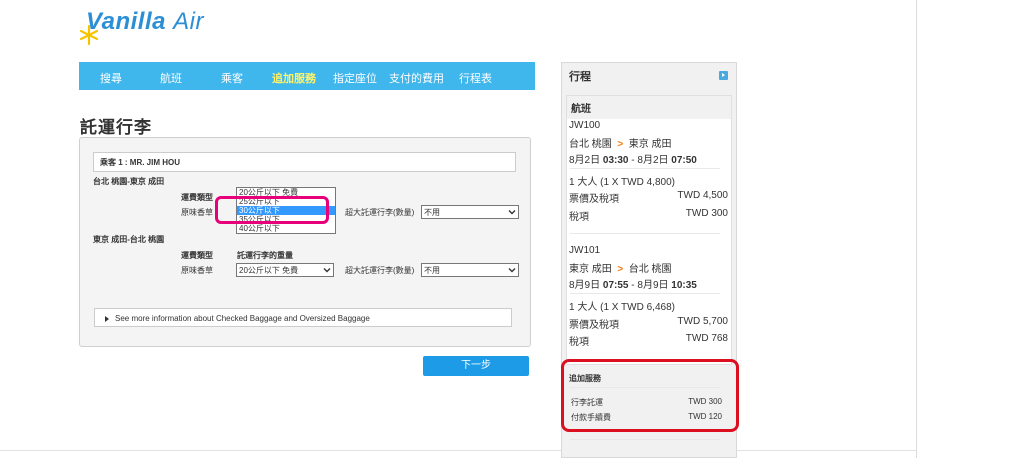 This screenshot has width=1024, height=458. Describe the element at coordinates (470, 212) in the screenshot. I see `segment-1-oversized-select: 不用` at that location.